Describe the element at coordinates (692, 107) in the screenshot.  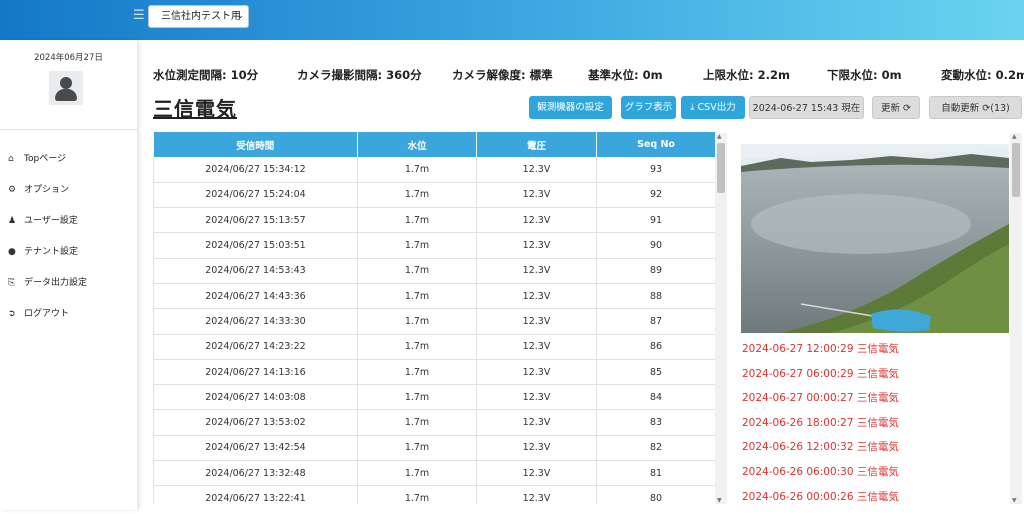
I see `download-icon: ⤓` at that location.